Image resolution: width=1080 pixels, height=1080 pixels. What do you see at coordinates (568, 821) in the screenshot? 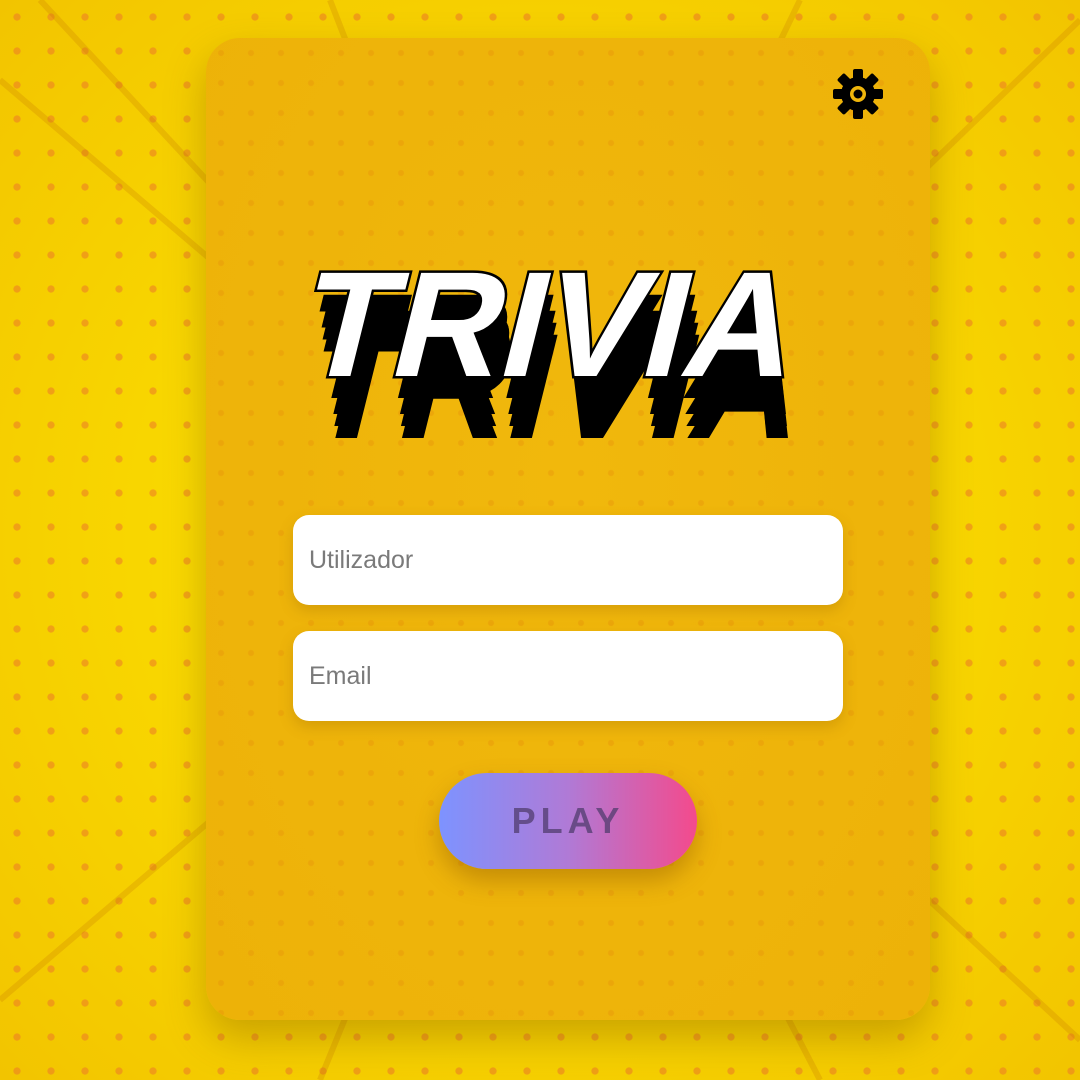
I see `play-button: PLAY` at bounding box center [568, 821].